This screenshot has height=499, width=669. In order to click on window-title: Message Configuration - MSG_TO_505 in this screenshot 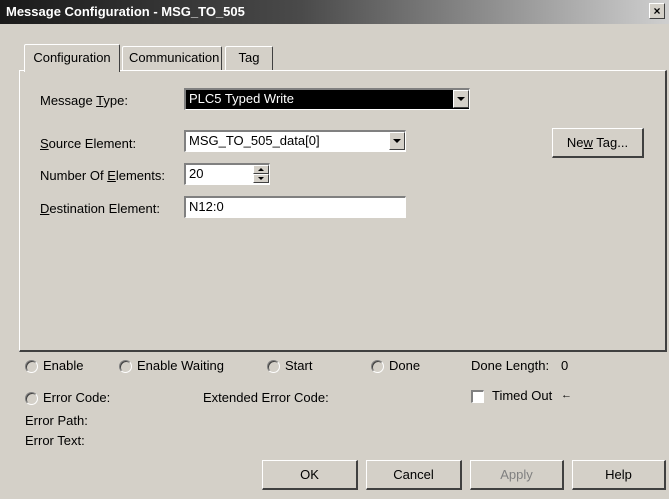, I will do `click(125, 11)`.